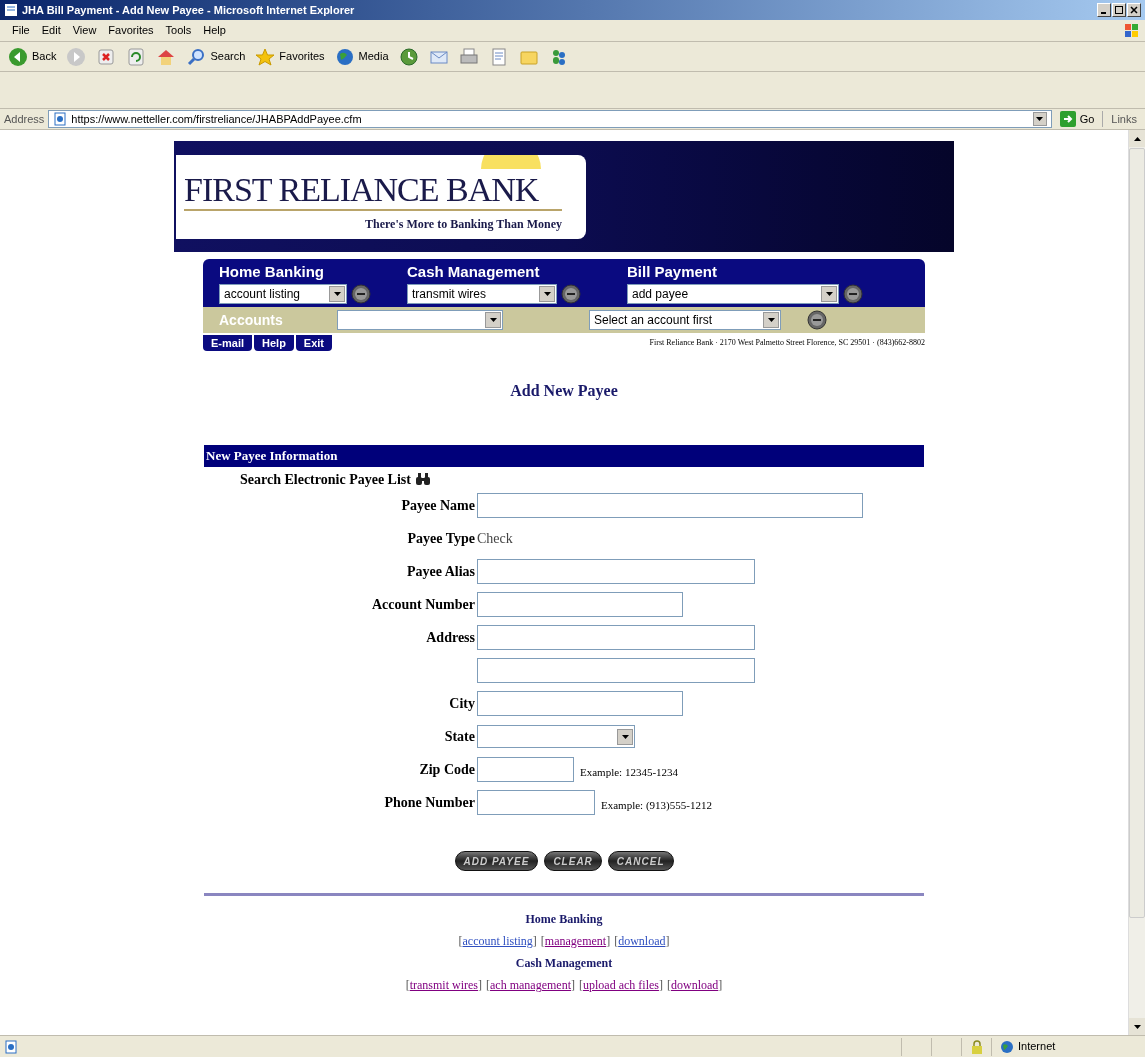 The height and width of the screenshot is (1057, 1145). Describe the element at coordinates (564, 456) in the screenshot. I see `section-header: New Payee Information` at that location.